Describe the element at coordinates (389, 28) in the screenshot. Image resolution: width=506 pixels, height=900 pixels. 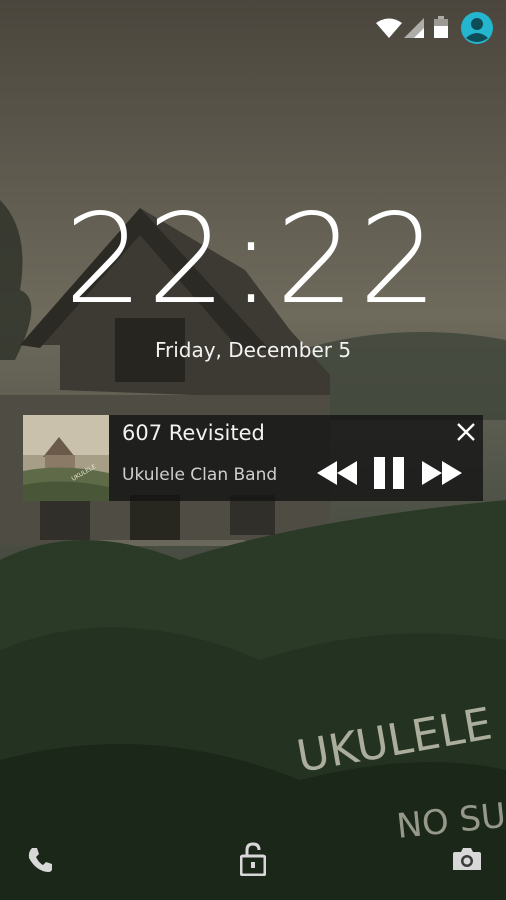
I see `wifi-icon` at that location.